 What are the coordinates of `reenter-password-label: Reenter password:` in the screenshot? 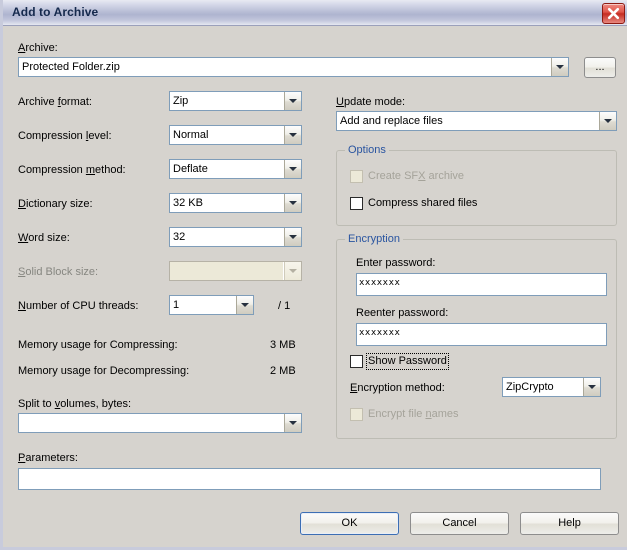 It's located at (402, 313).